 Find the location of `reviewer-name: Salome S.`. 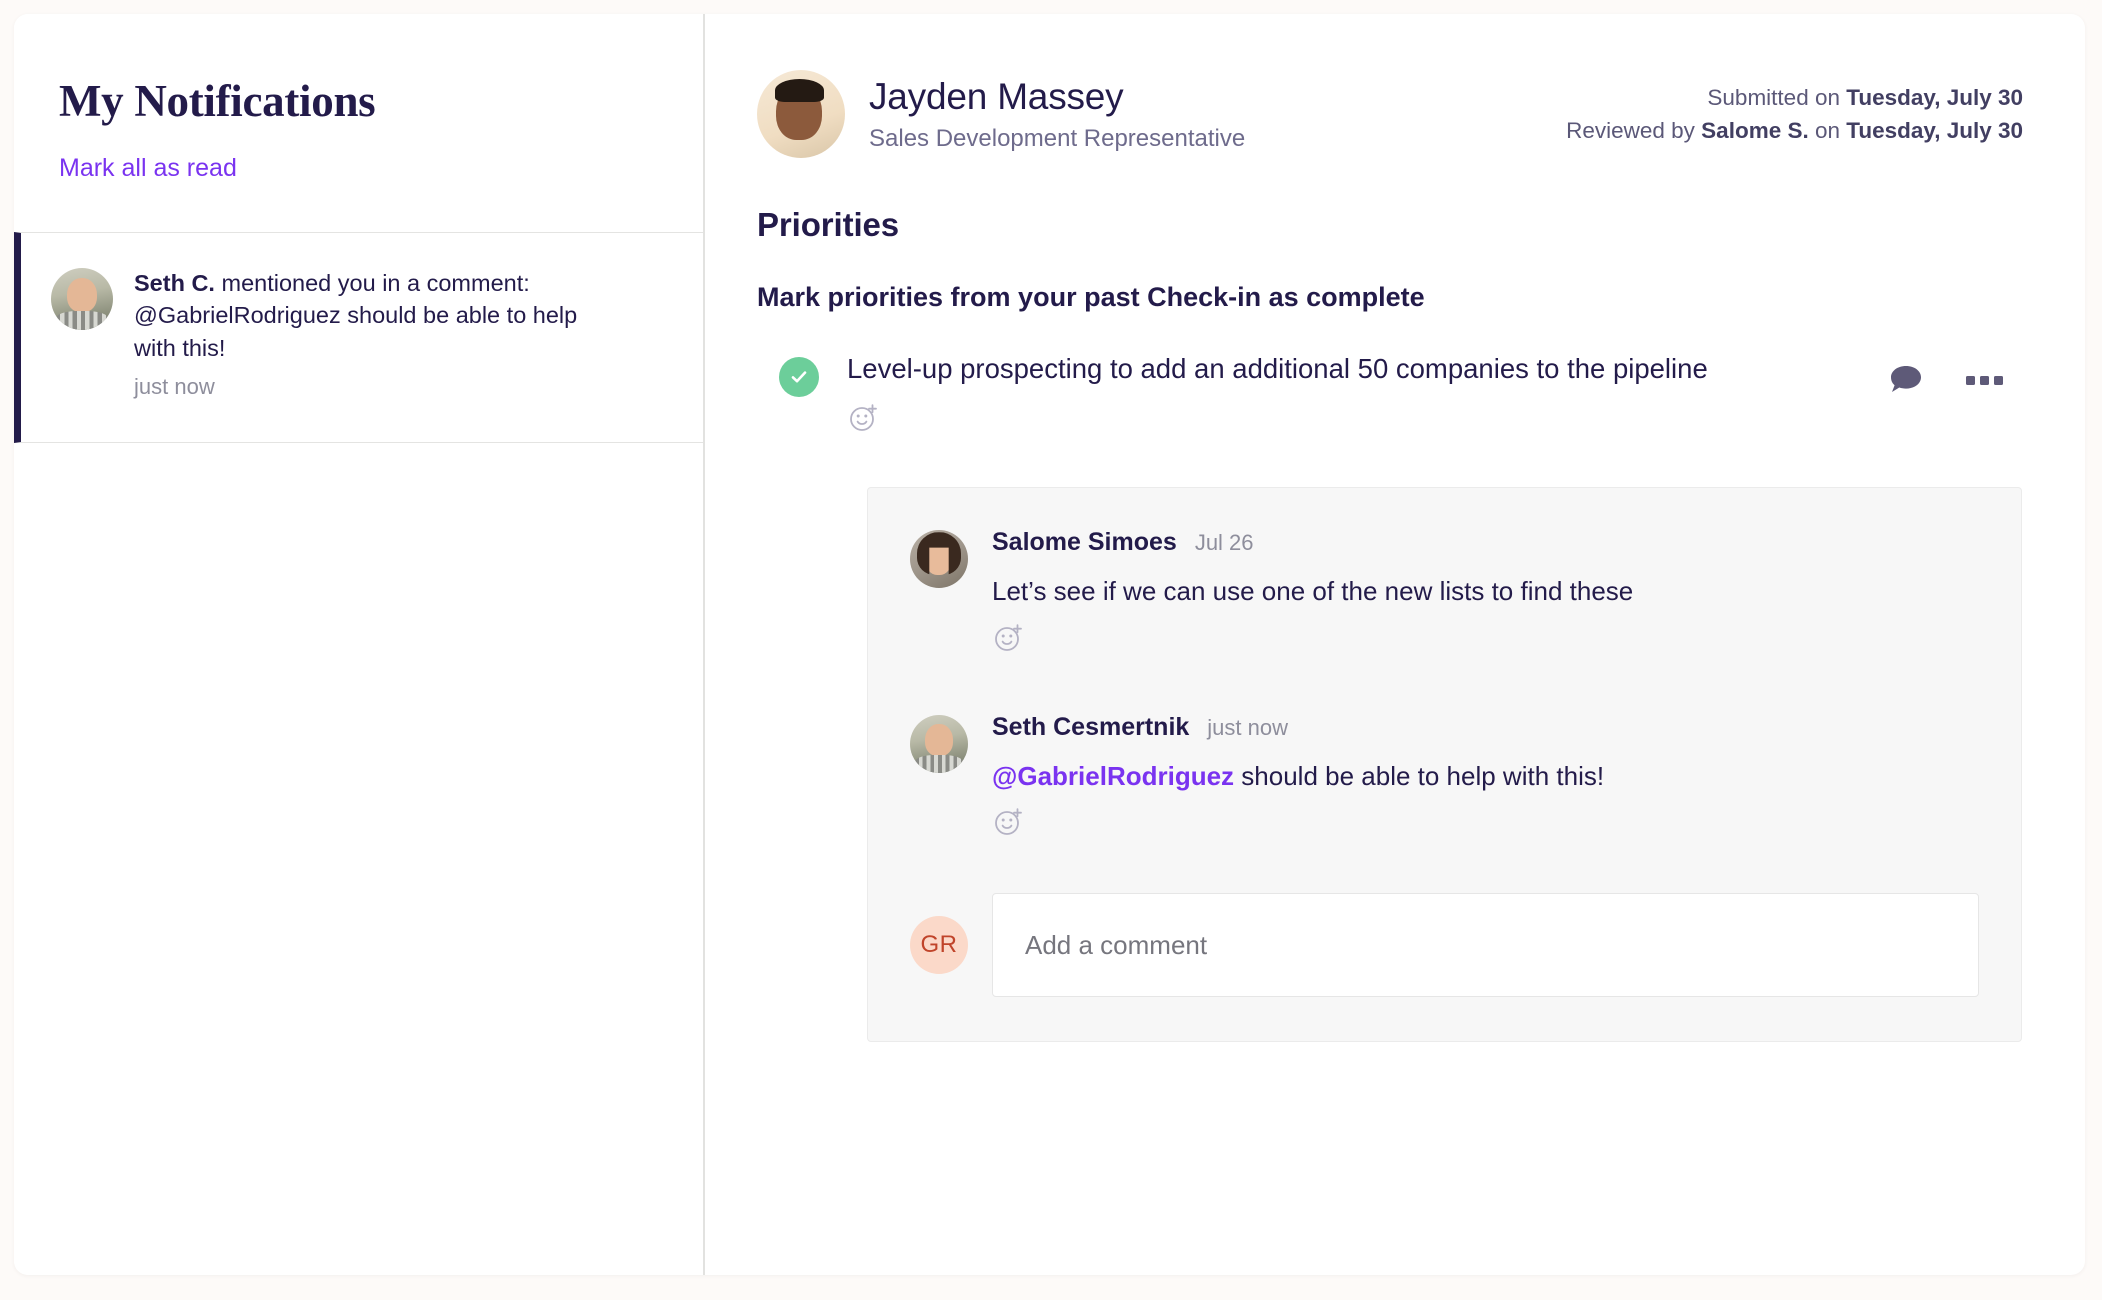

reviewer-name: Salome S. is located at coordinates (1755, 130).